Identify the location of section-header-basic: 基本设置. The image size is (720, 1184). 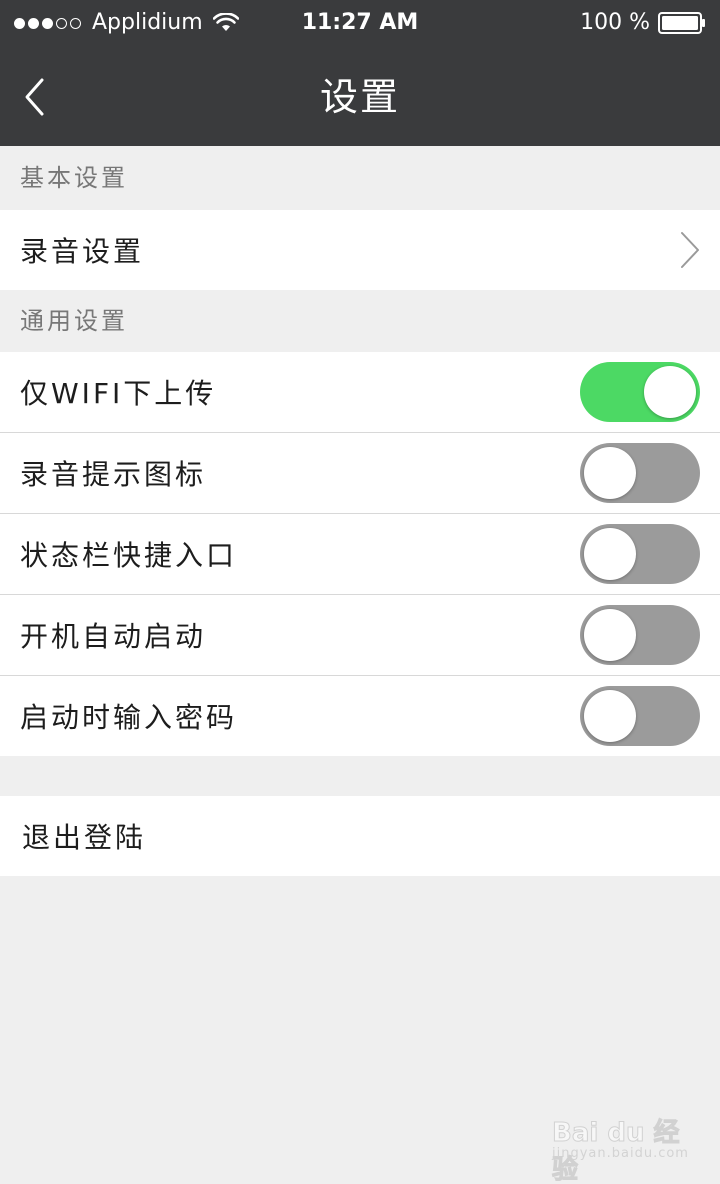
(360, 178).